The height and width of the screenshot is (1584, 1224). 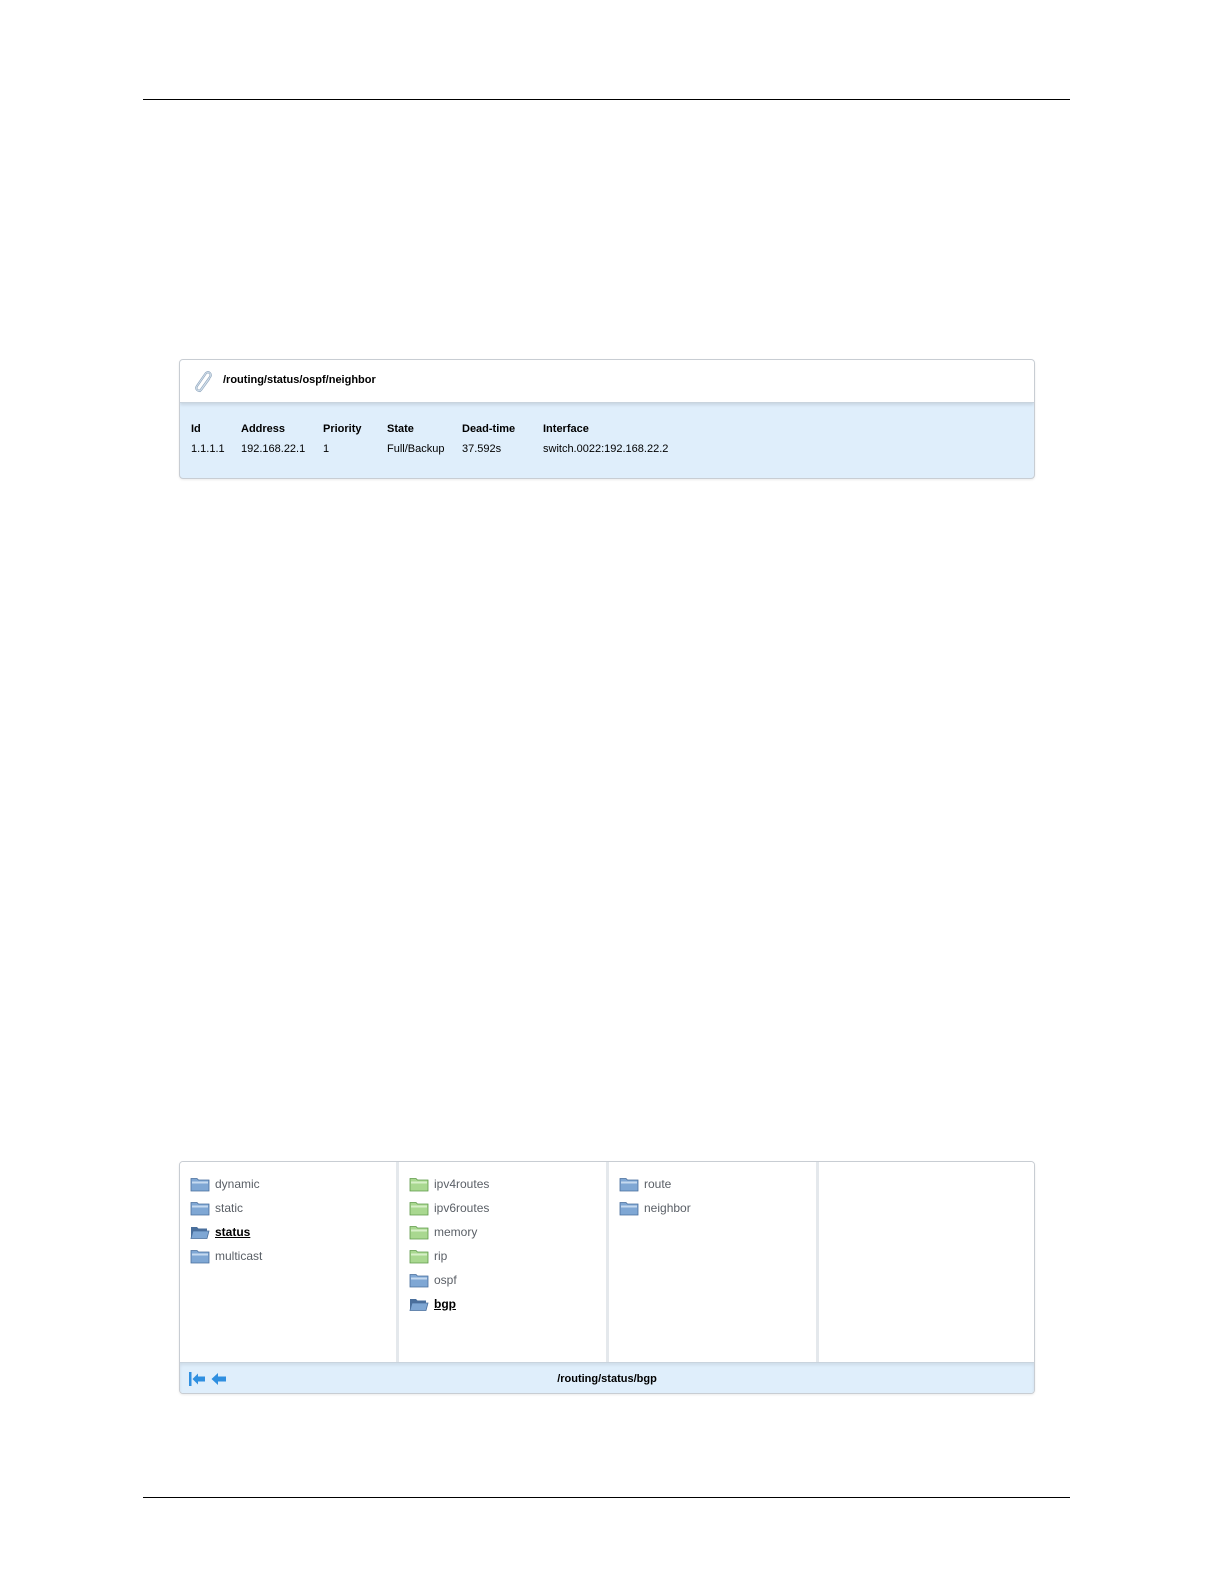 What do you see at coordinates (239, 1256) in the screenshot?
I see `folder-label: multicast` at bounding box center [239, 1256].